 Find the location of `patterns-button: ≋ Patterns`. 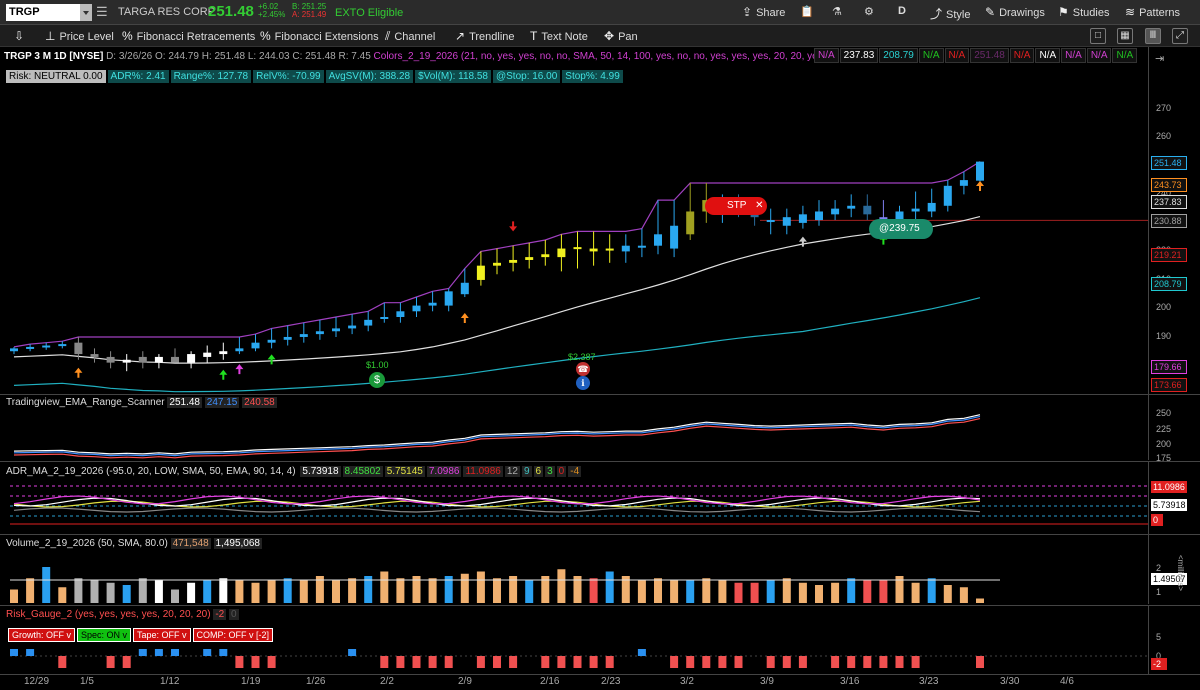

patterns-button: ≋ Patterns is located at coordinates (1152, 12).